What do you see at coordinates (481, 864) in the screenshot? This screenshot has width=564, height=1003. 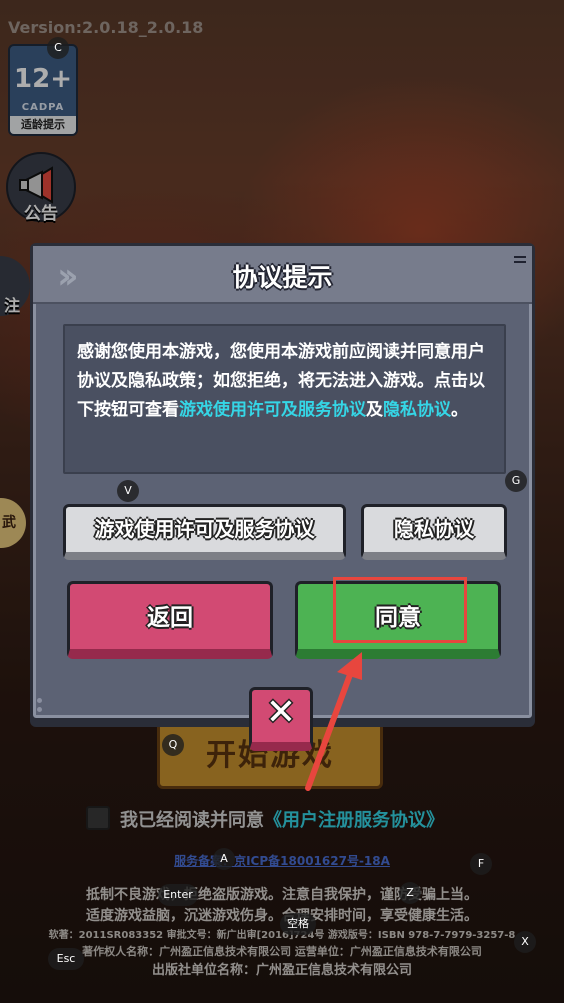 I see `key-hint-f: F` at bounding box center [481, 864].